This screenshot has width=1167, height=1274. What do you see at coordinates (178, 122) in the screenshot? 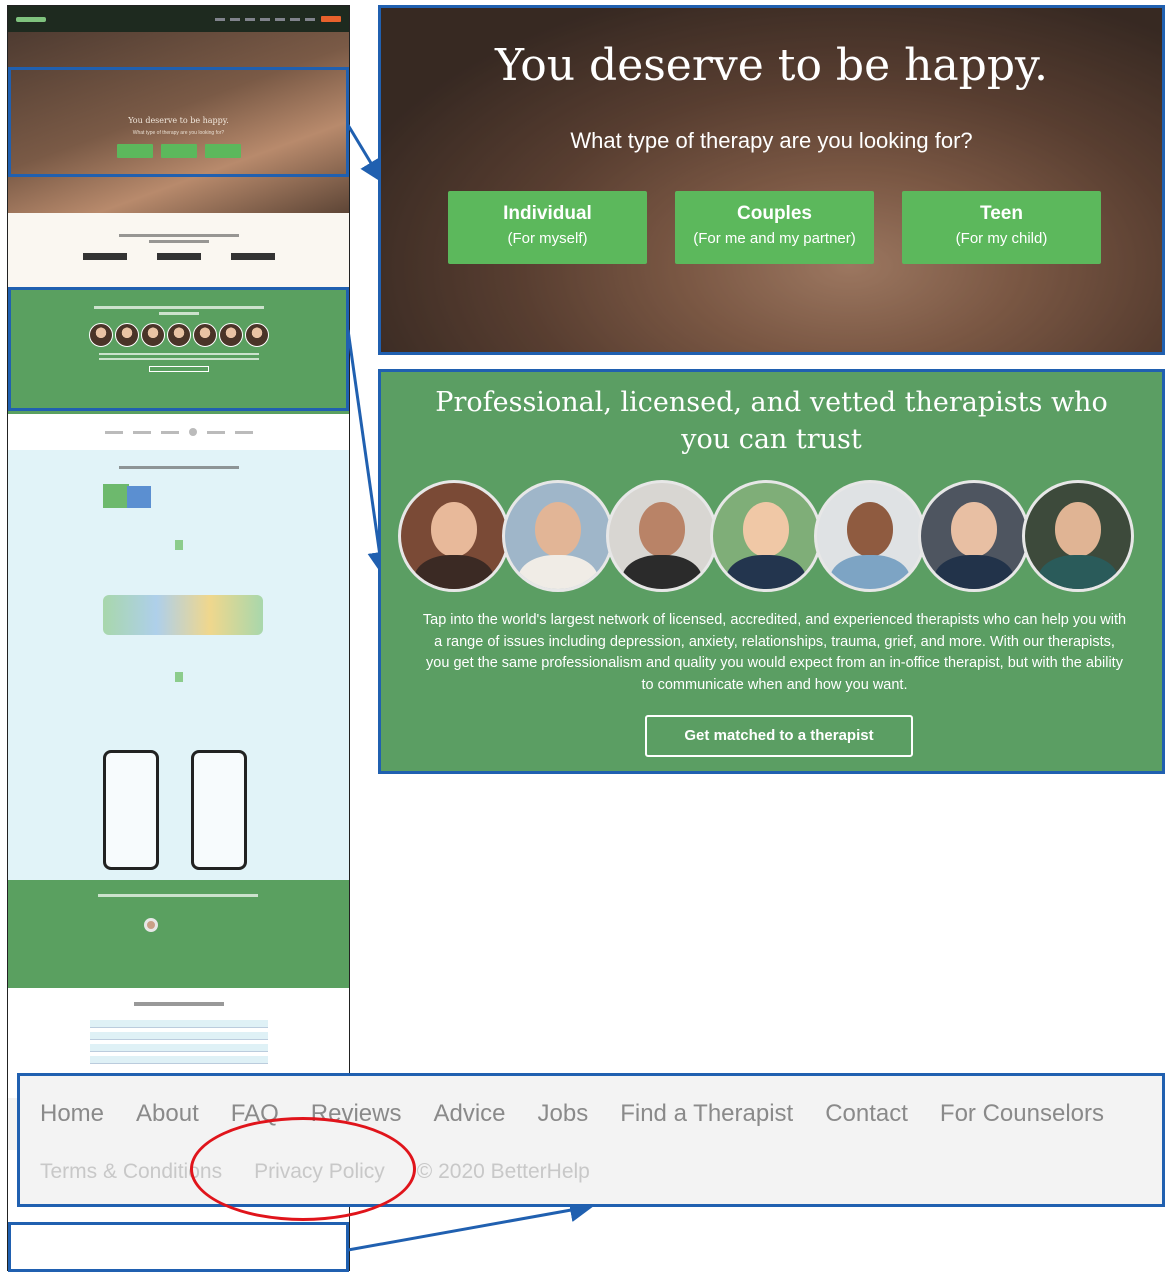
I see `hero-highlight-box` at bounding box center [178, 122].